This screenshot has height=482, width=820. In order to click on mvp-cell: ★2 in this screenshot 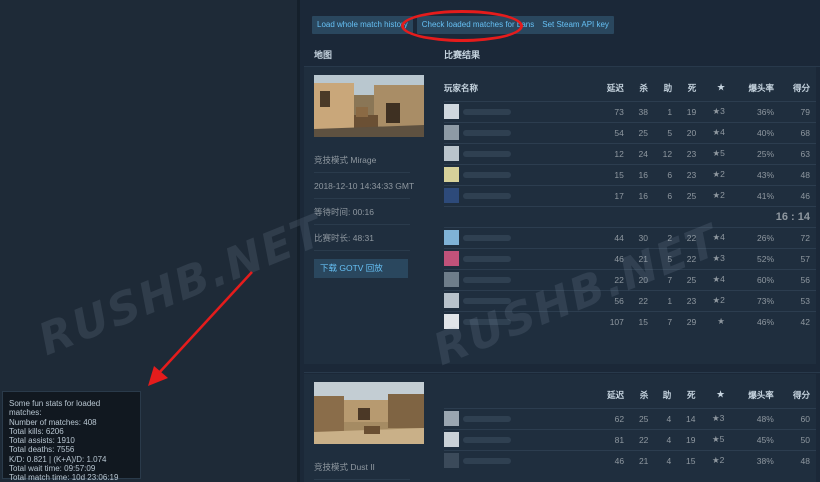, I will do `click(716, 460)`.